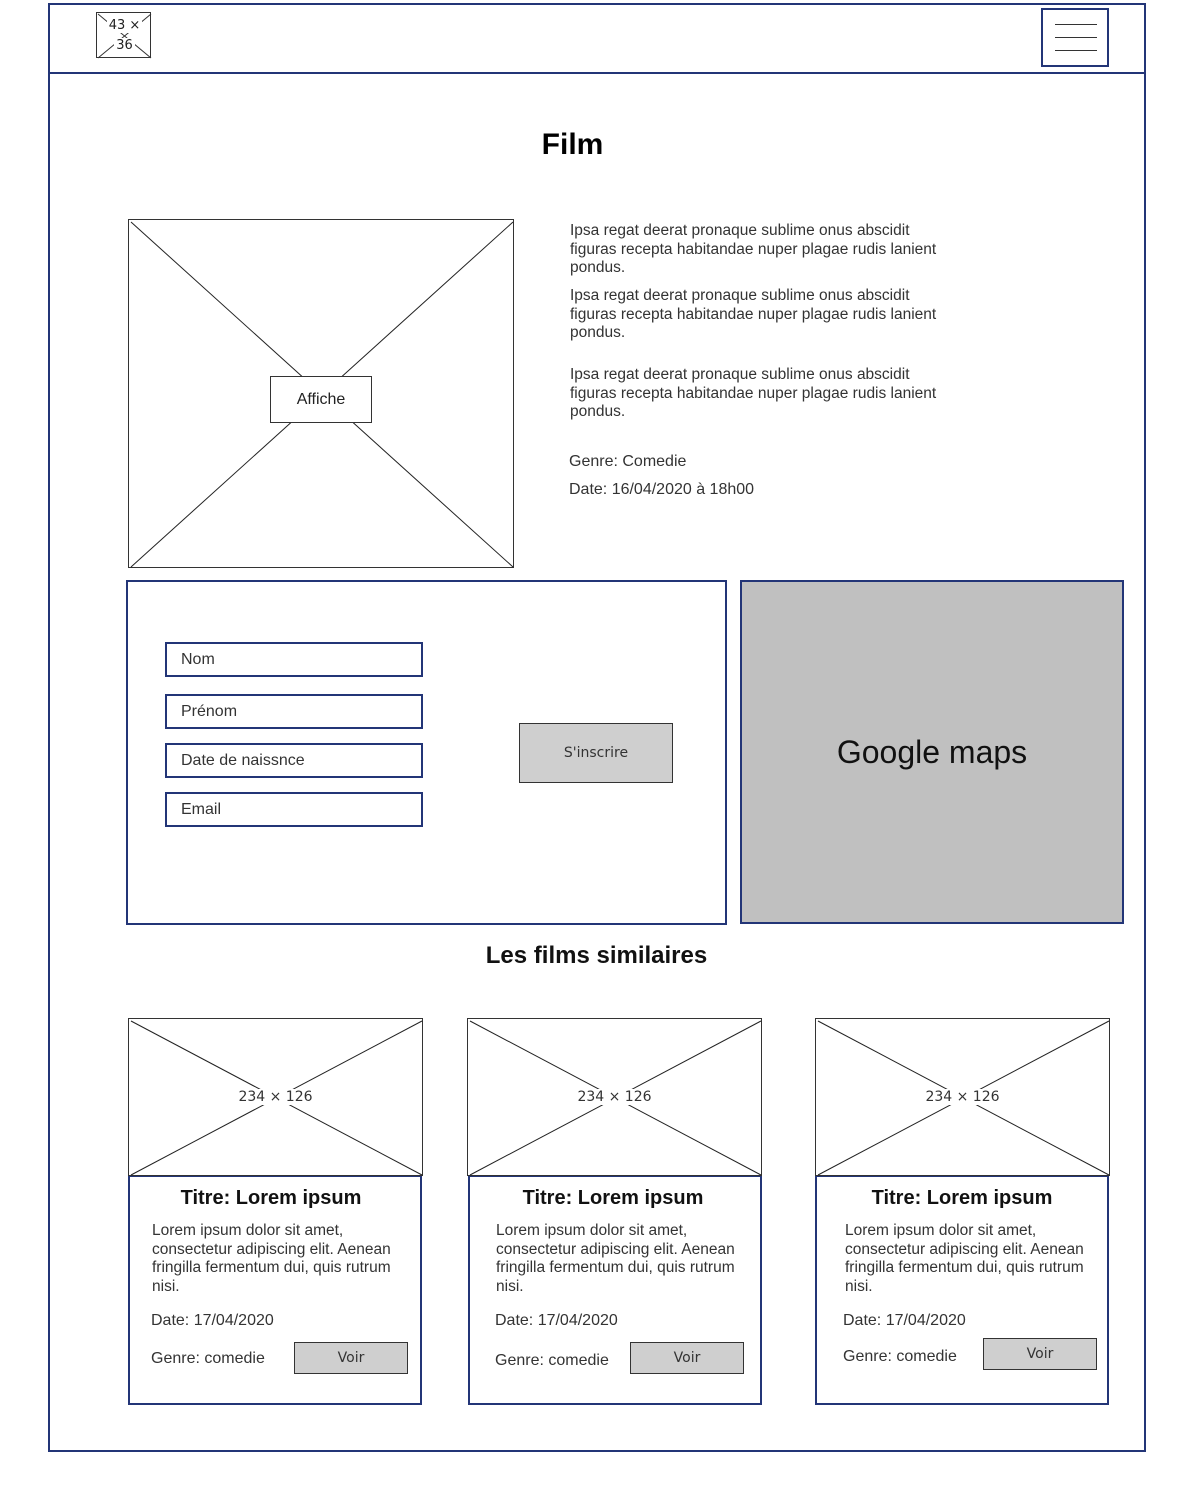 Image resolution: width=1200 pixels, height=1500 pixels. Describe the element at coordinates (597, 73) in the screenshot. I see `header-divider` at that location.